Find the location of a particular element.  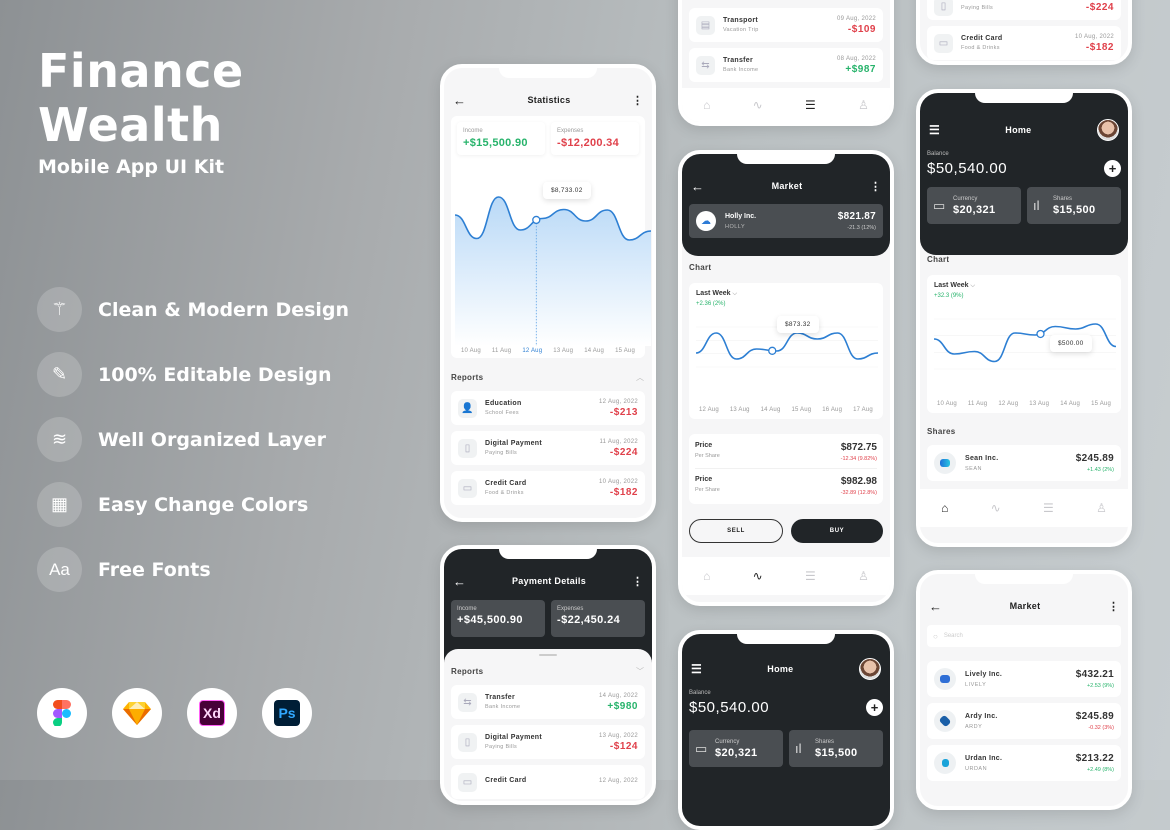

holly-stock-card: ☁ Holly Inc. HOLLY $821.87 -21.3 (12%) is located at coordinates (786, 221).